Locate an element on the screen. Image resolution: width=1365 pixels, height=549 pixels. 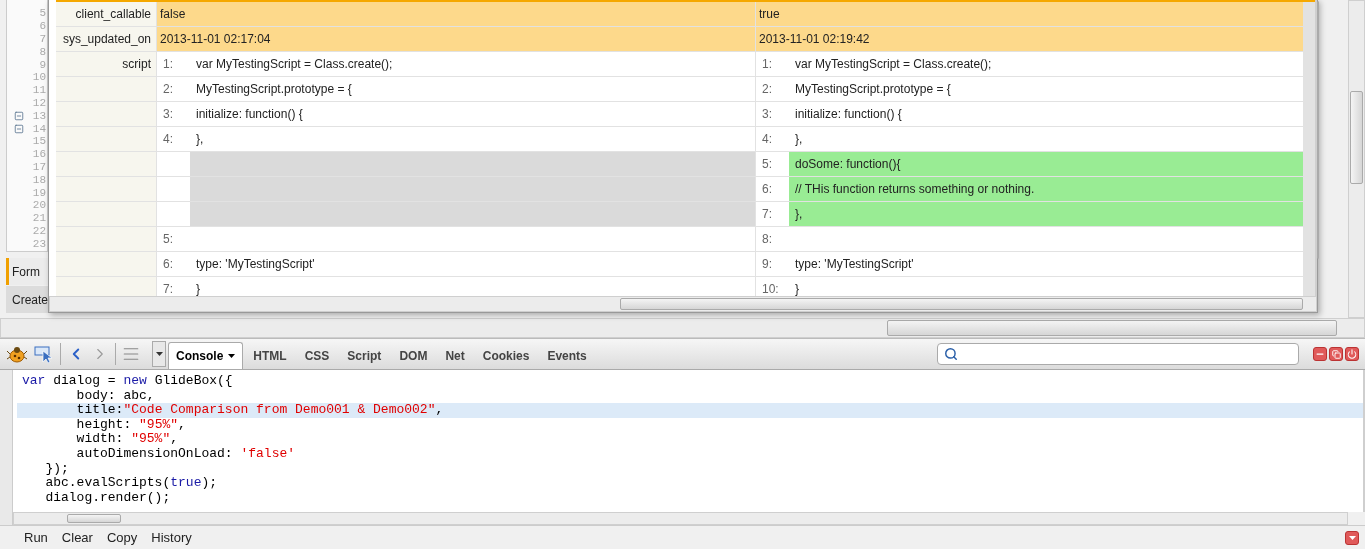
line-number: 14 is located at coordinates (39, 128).